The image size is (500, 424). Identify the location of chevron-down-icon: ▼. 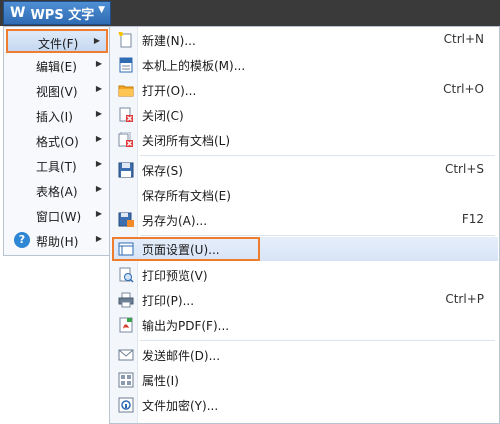
(101, 10).